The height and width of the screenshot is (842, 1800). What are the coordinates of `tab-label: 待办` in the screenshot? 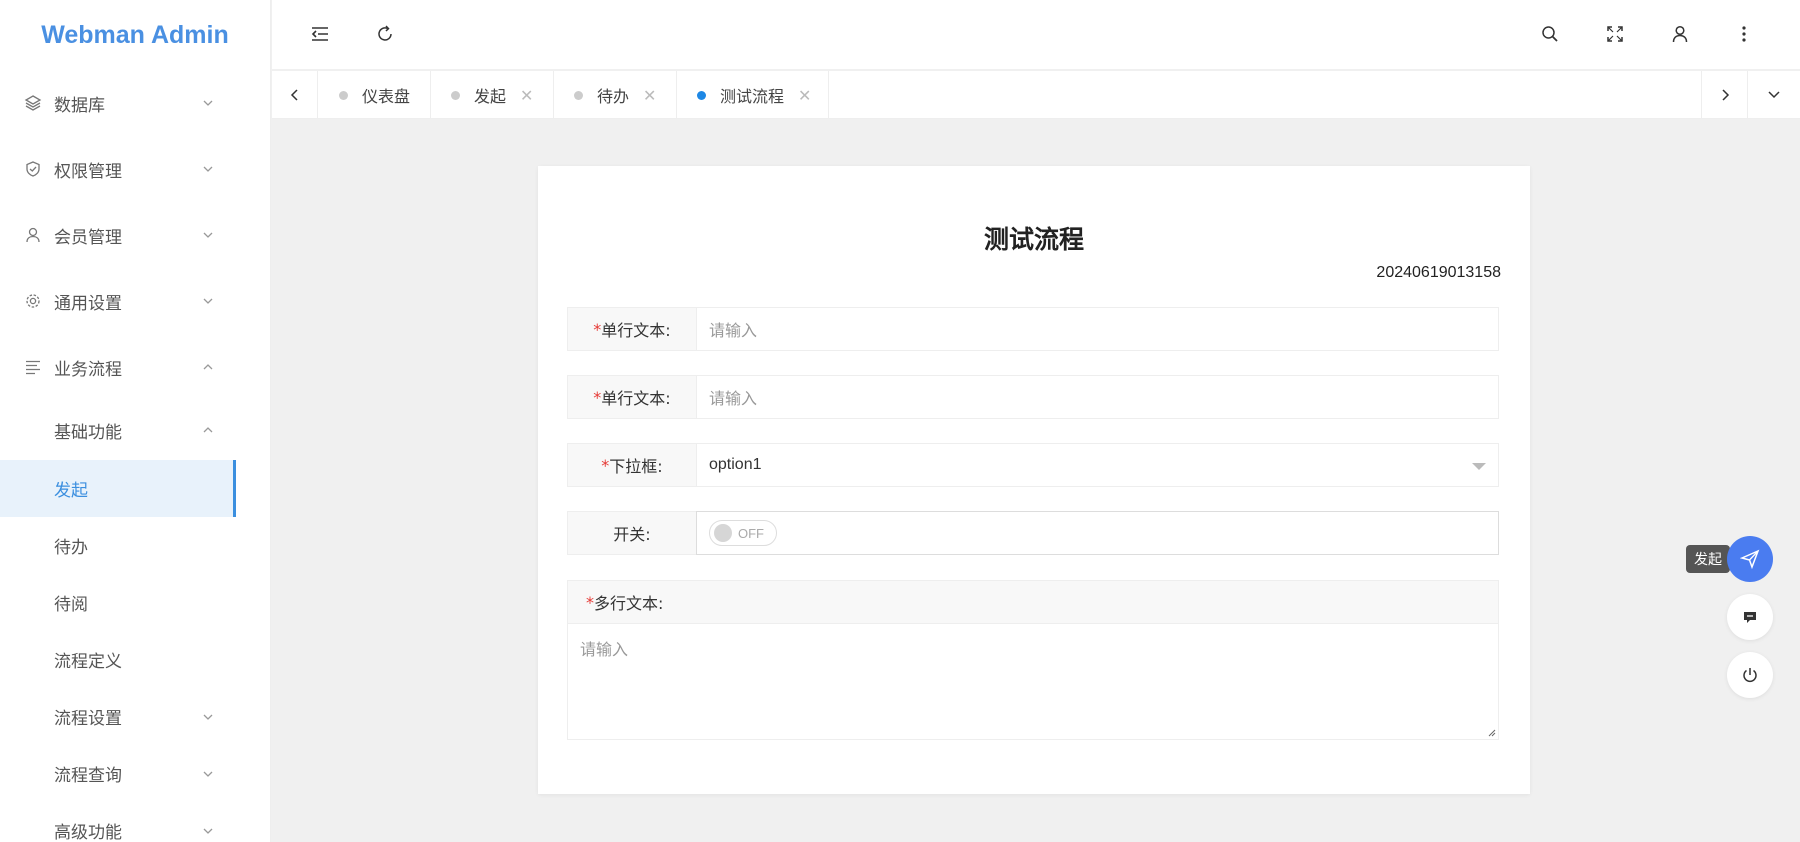 It's located at (613, 96).